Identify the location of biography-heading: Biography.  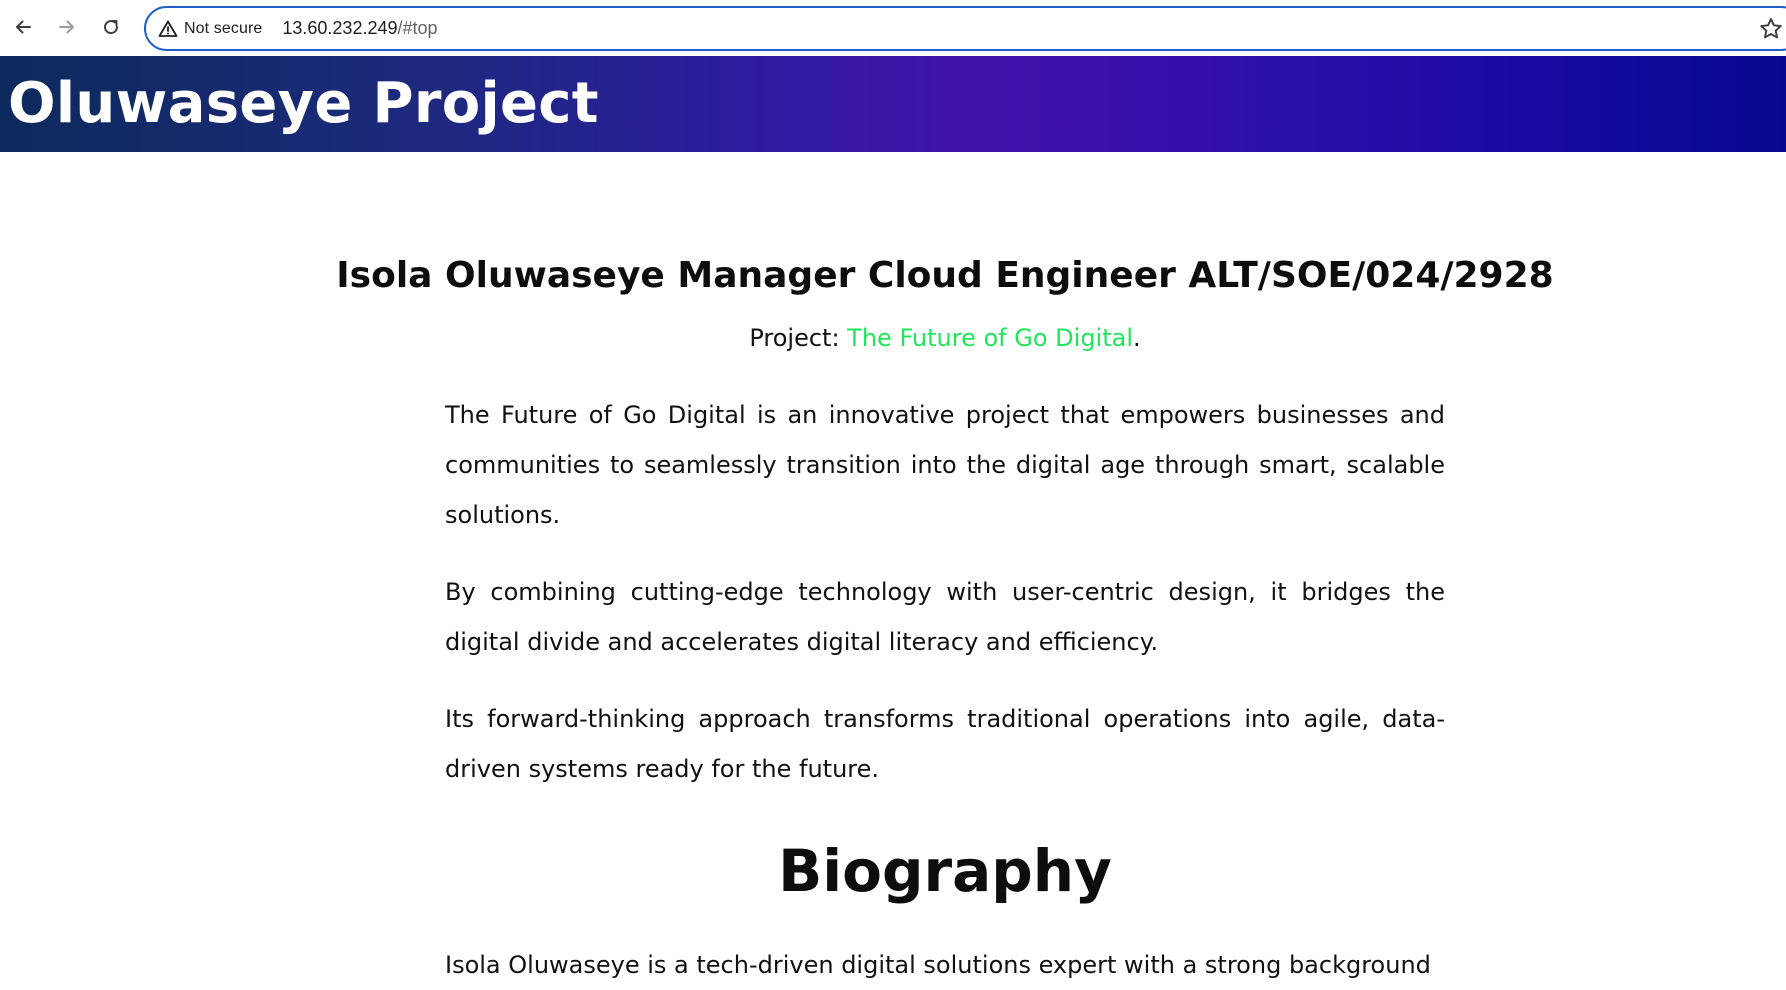
(945, 871).